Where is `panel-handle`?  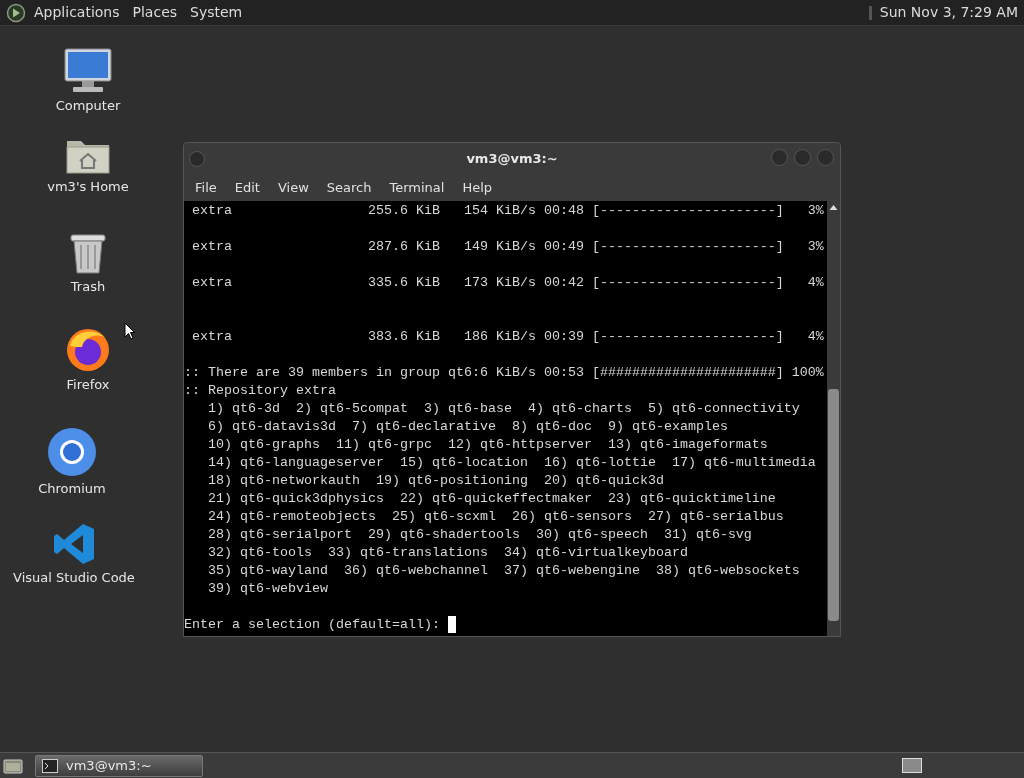 panel-handle is located at coordinates (870, 12).